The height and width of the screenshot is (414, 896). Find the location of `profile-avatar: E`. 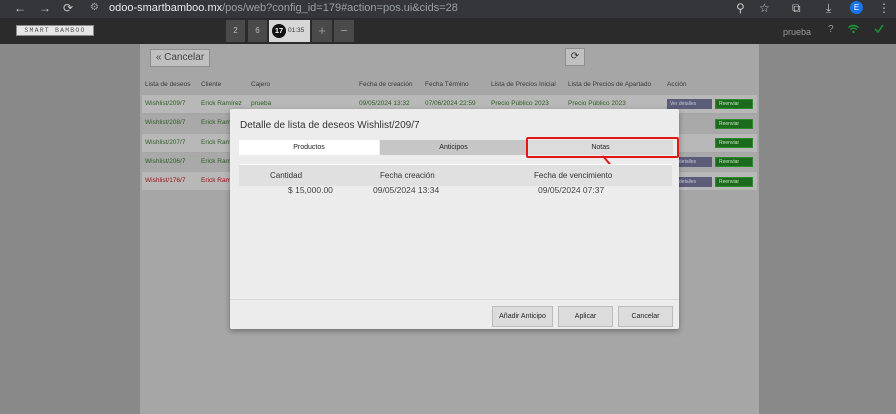

profile-avatar: E is located at coordinates (856, 7).